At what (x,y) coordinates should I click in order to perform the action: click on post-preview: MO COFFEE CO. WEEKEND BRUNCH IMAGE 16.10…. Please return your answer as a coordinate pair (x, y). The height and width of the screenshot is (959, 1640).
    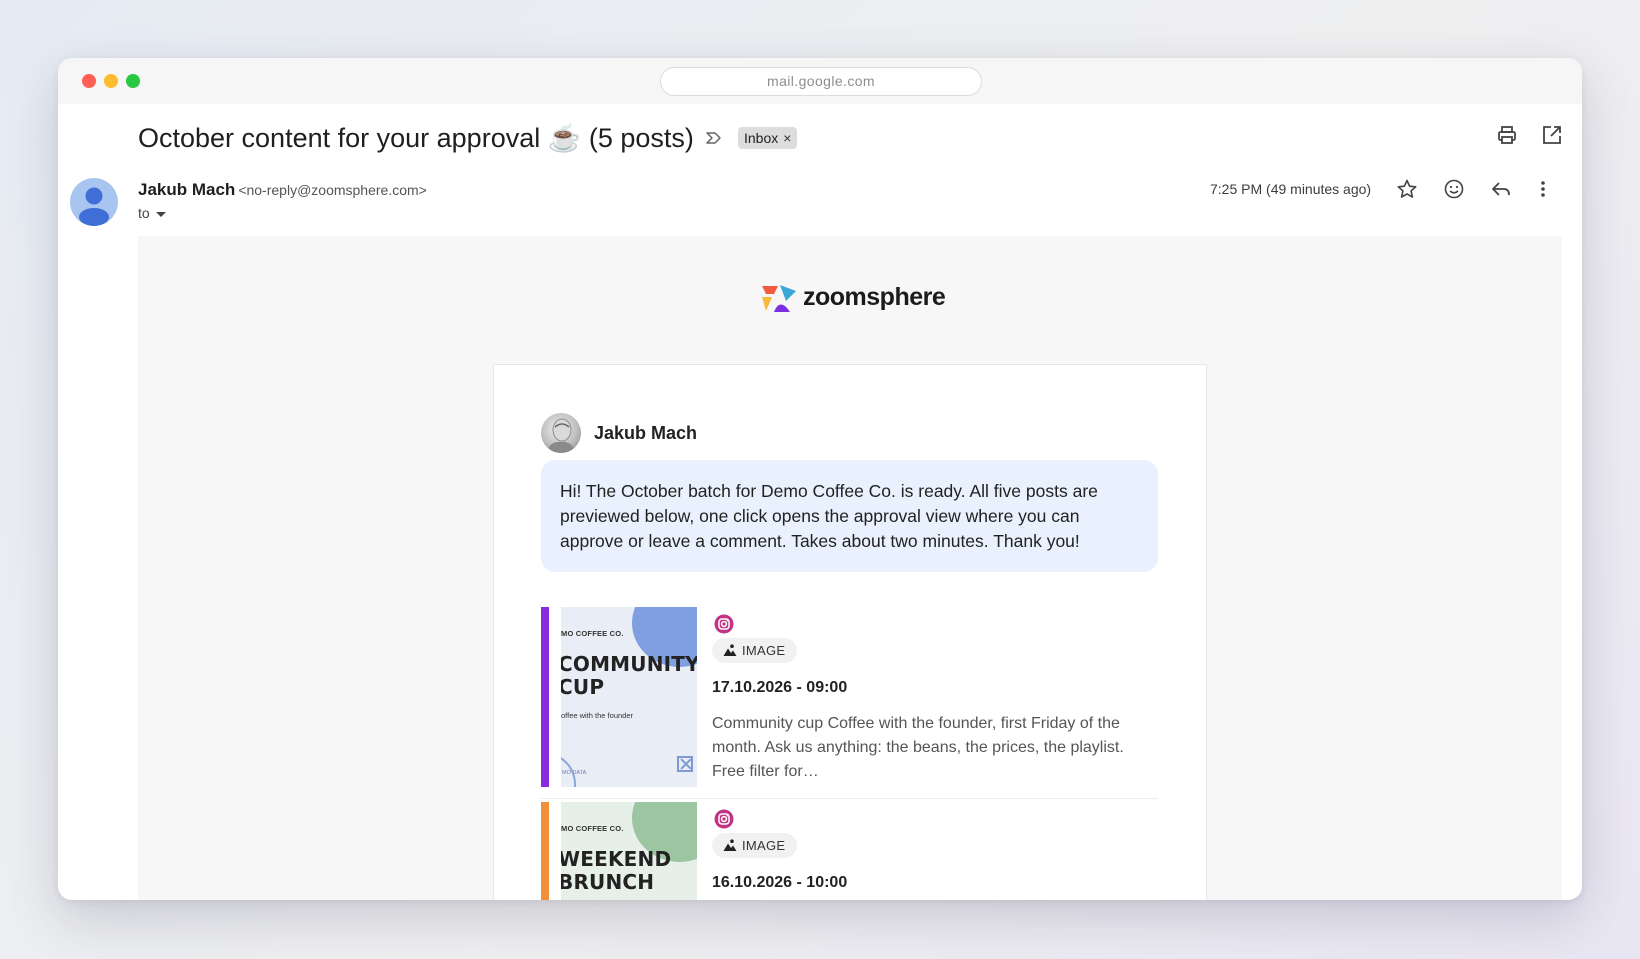
    Looking at the image, I should click on (849, 851).